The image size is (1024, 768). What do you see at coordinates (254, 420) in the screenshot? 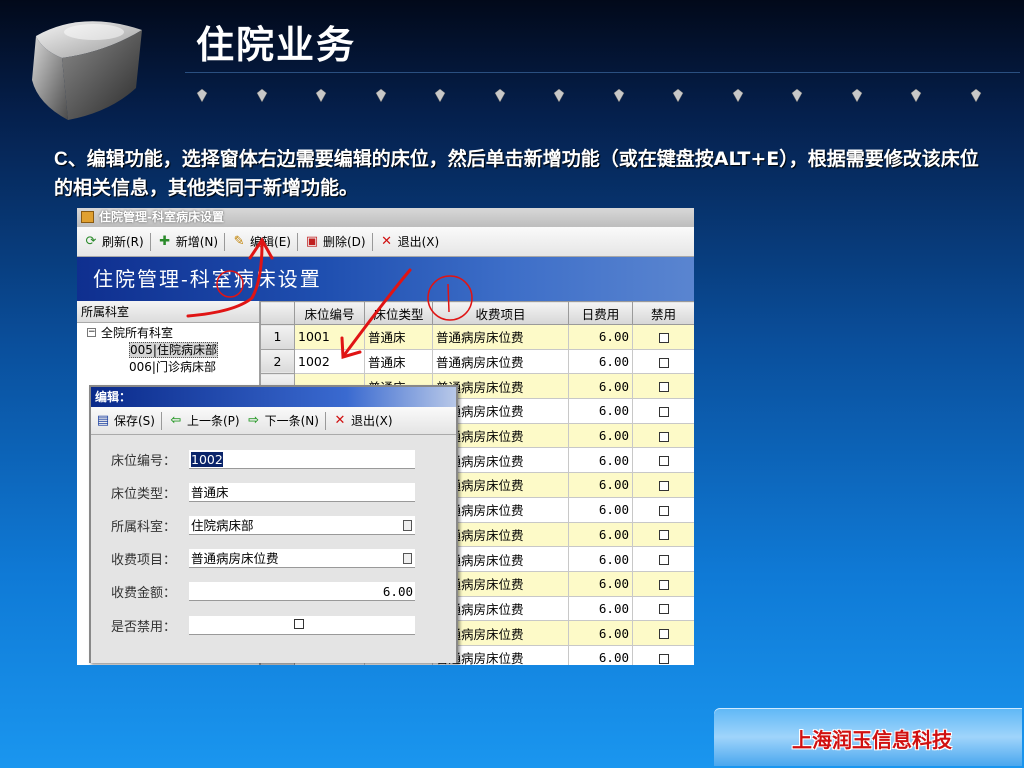
I see `arrow-right-icon: ⇨` at bounding box center [254, 420].